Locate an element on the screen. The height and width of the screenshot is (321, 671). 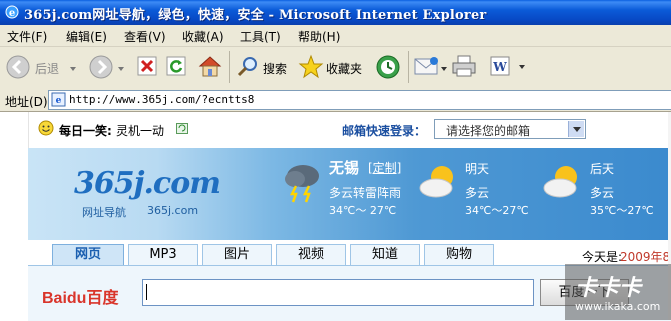
svg-text: W is located at coordinates (499, 67).